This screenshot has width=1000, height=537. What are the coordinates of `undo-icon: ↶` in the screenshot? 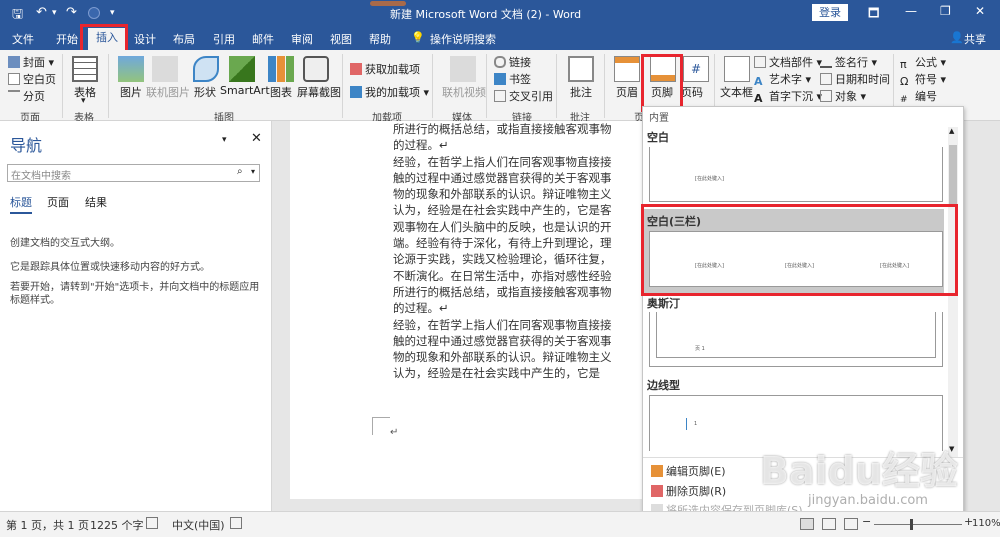 It's located at (41, 12).